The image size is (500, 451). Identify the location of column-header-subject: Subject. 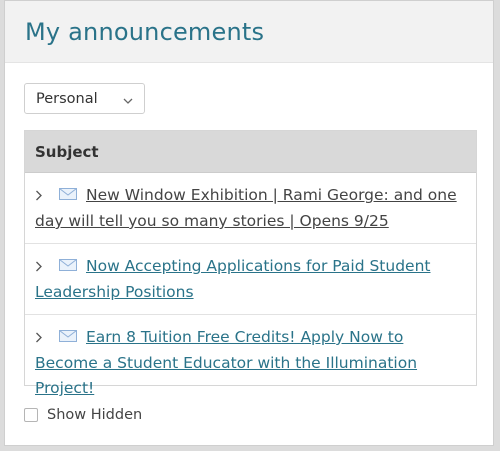
(250, 152).